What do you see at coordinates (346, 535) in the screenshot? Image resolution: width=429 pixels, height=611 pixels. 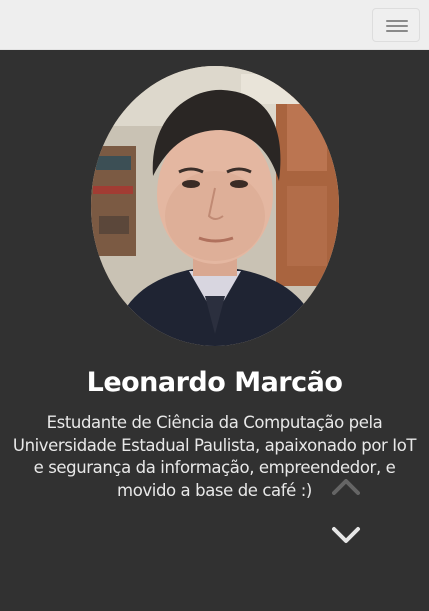 I see `chevron-down-icon` at bounding box center [346, 535].